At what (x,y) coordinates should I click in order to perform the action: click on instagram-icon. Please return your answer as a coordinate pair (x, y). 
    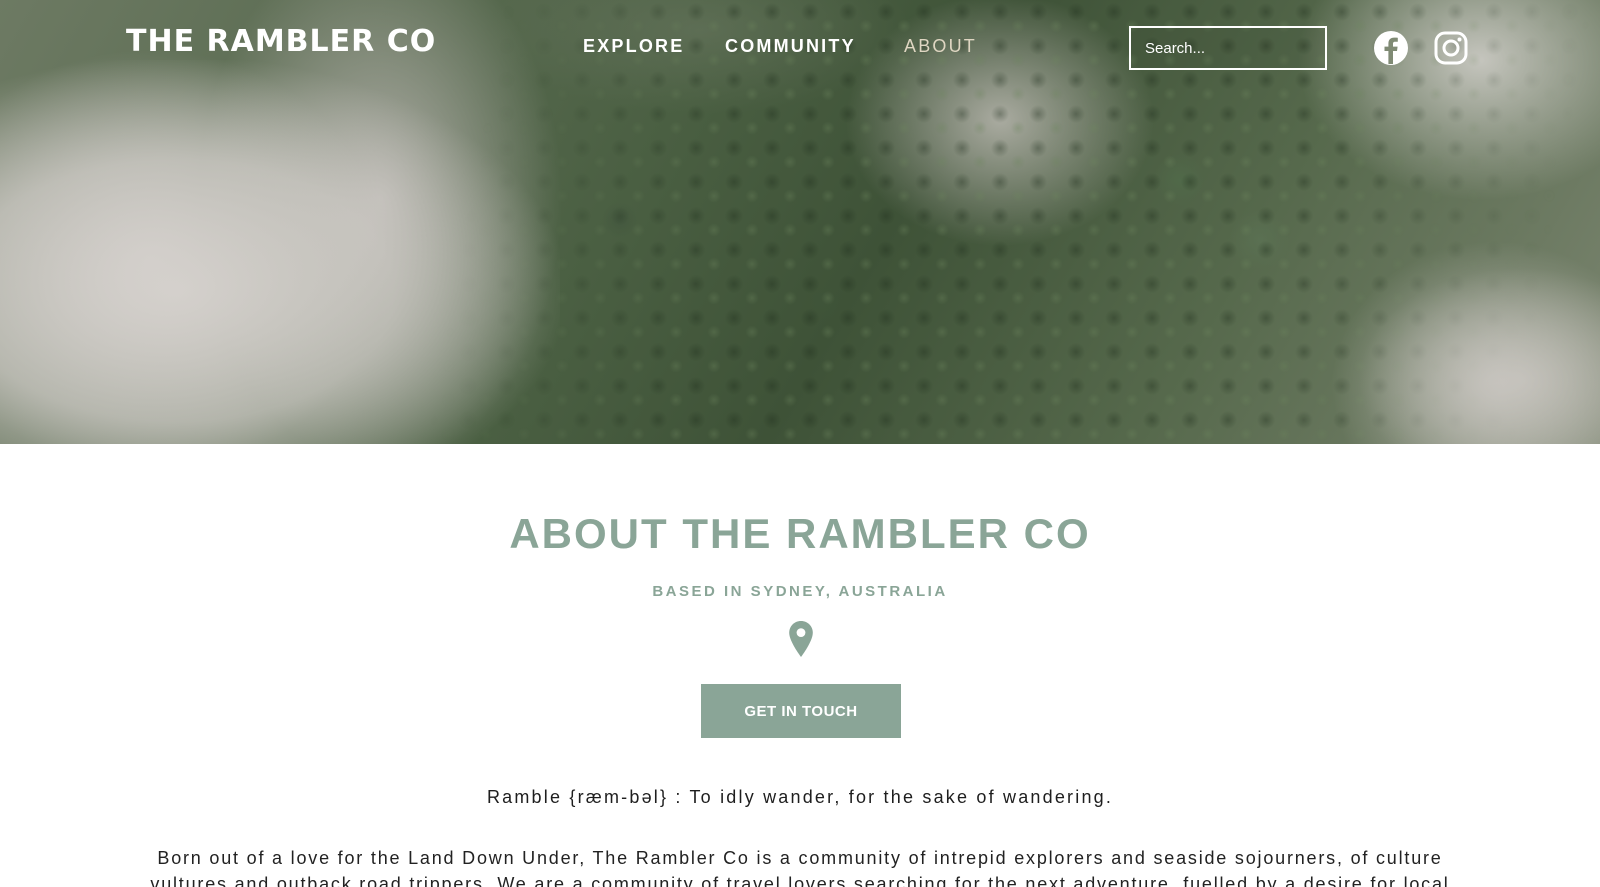
    Looking at the image, I should click on (1451, 48).